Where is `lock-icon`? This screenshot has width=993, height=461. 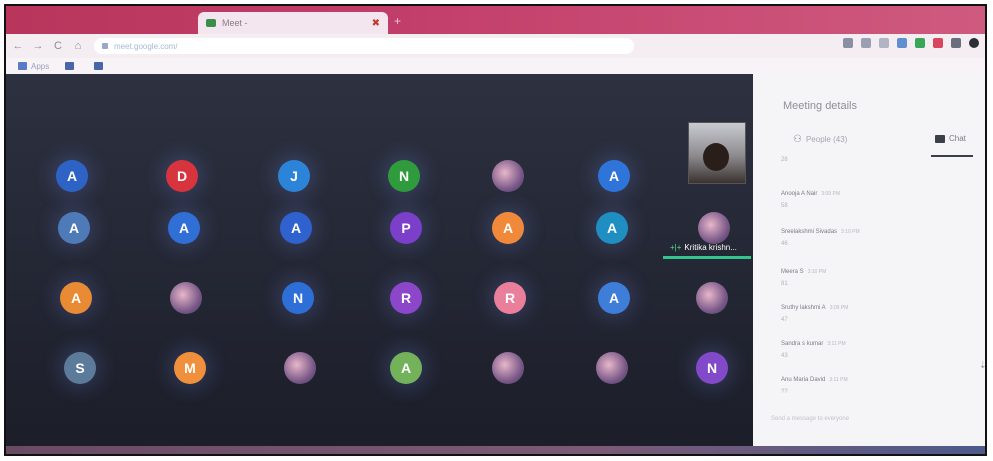 lock-icon is located at coordinates (105, 46).